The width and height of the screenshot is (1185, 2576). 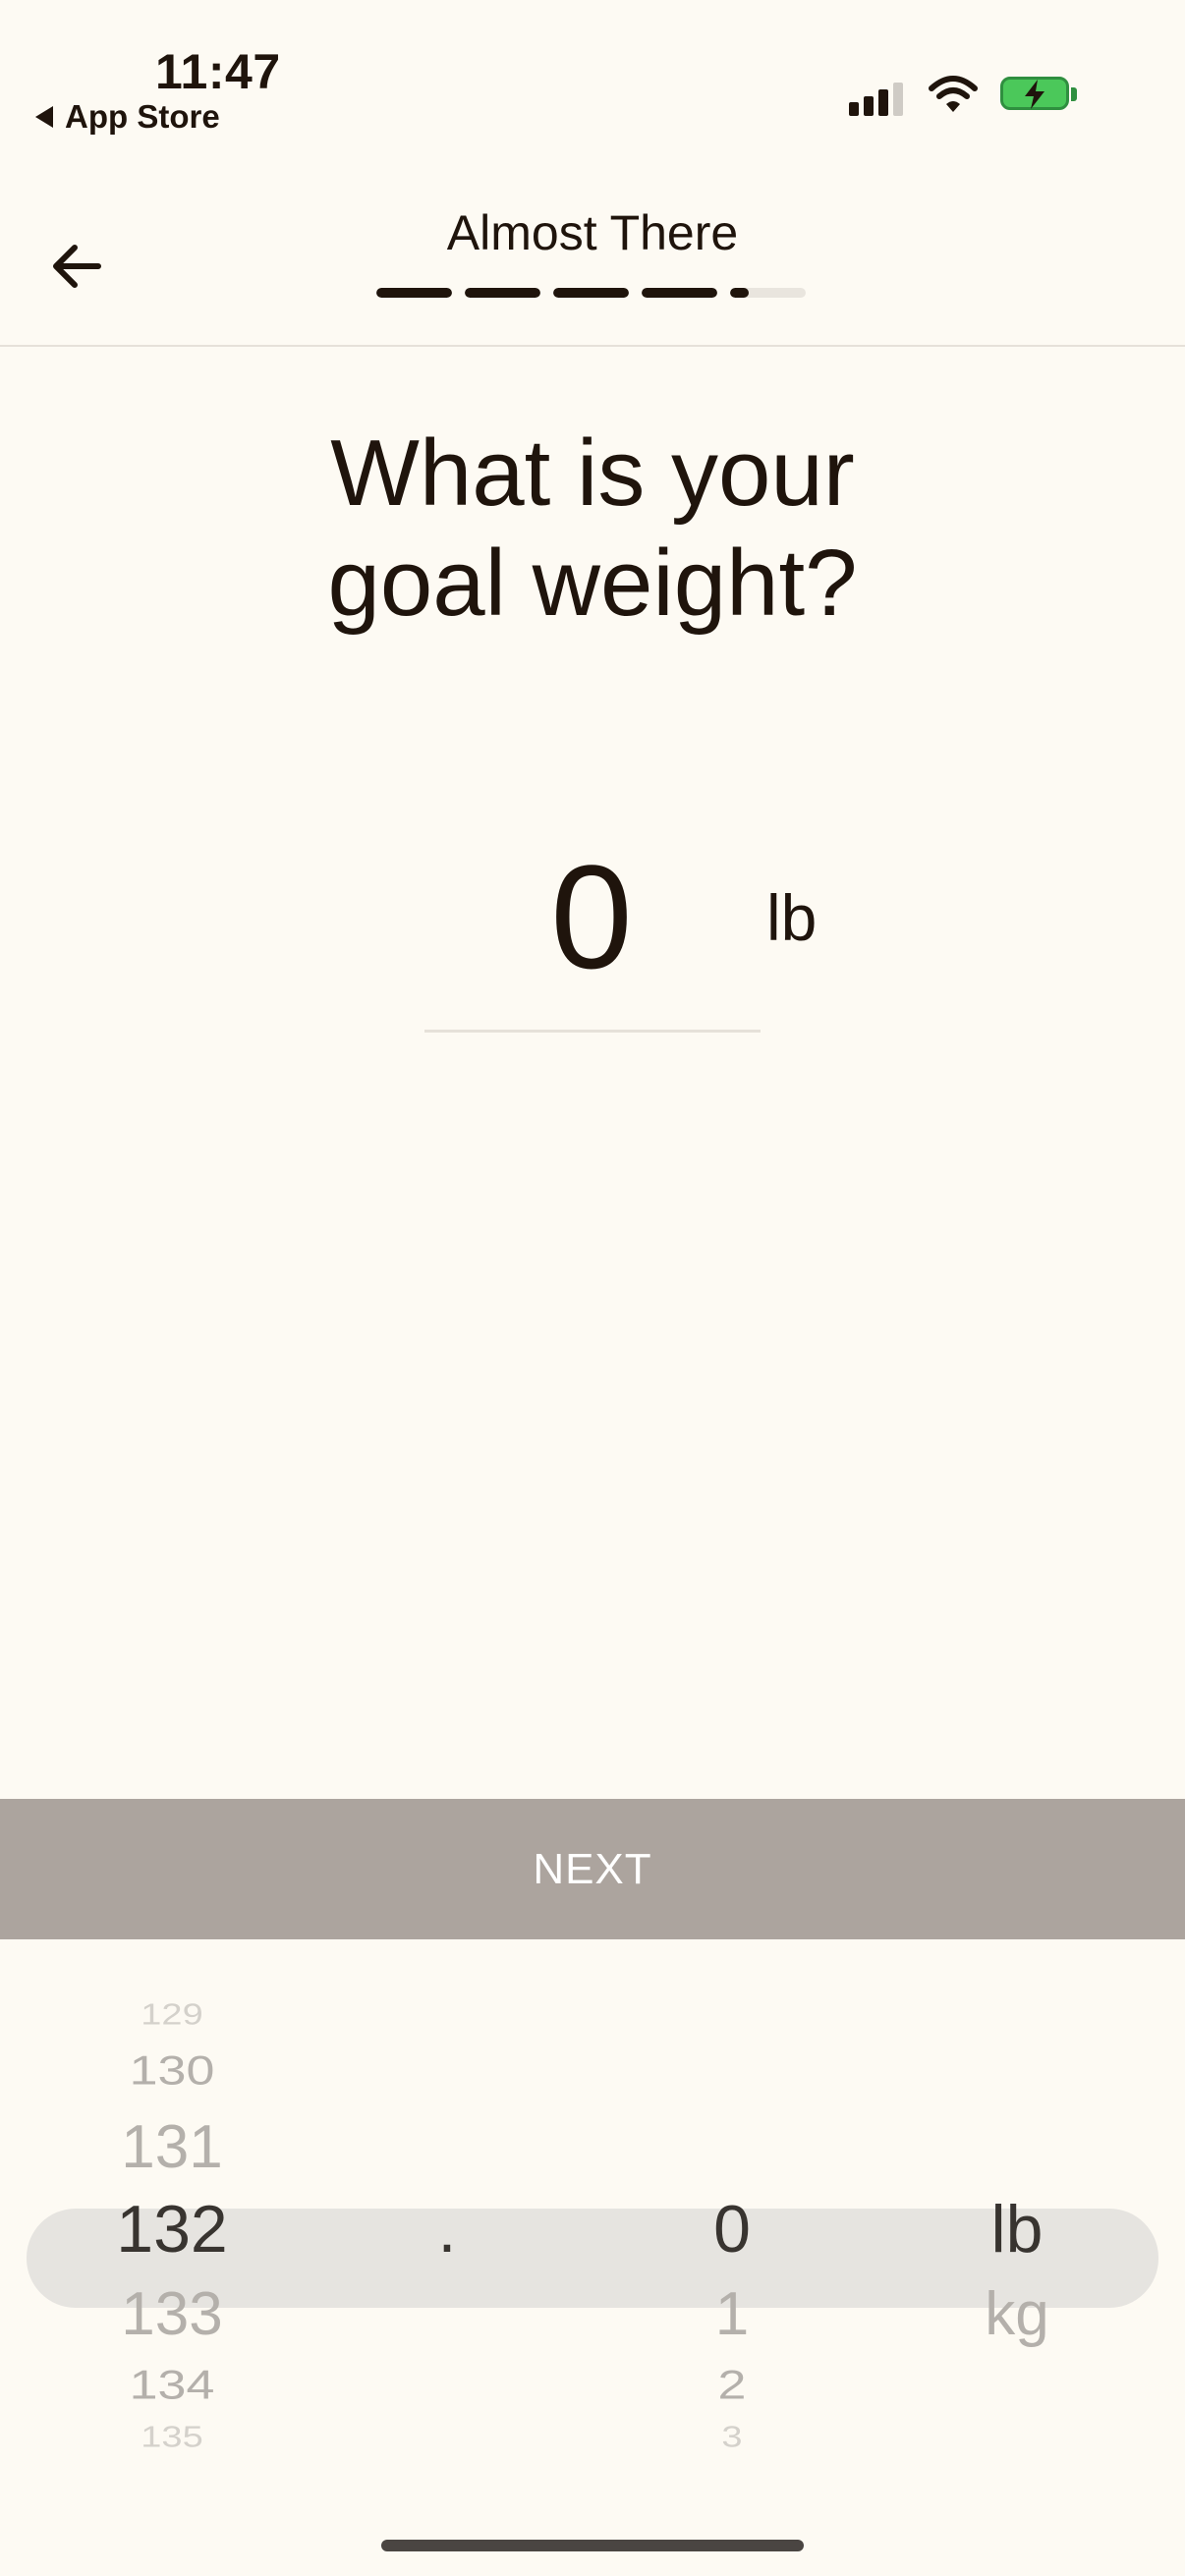 I want to click on picker-whole-option: 129, so click(x=172, y=2015).